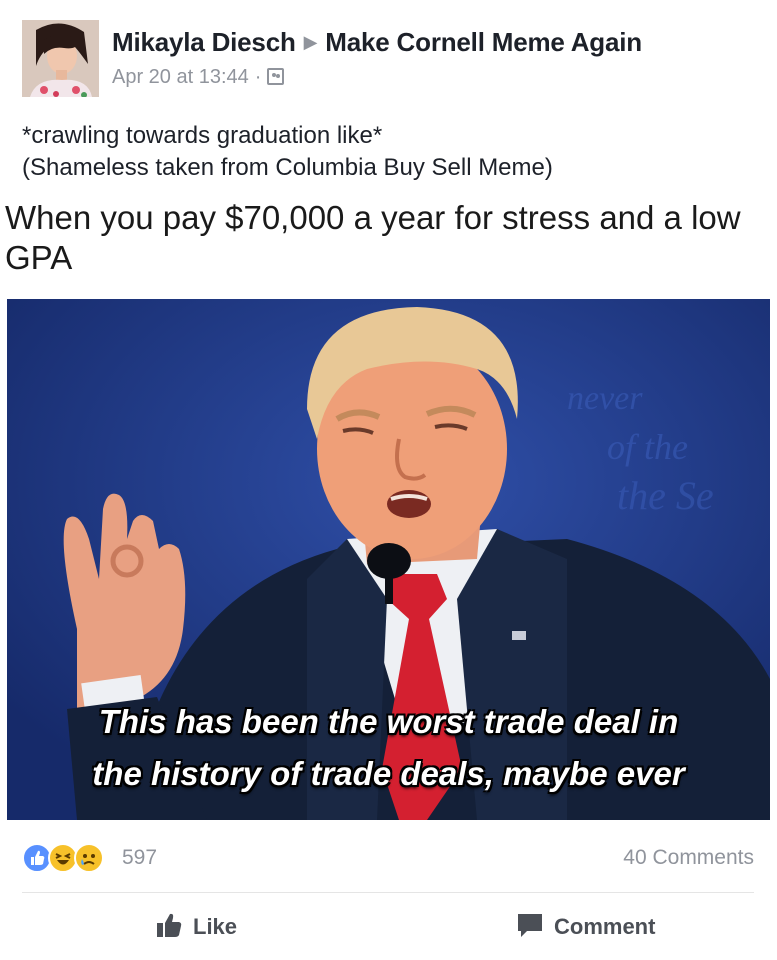  Describe the element at coordinates (388, 858) in the screenshot. I see `reactions-bar: 597 40 Comments` at that location.